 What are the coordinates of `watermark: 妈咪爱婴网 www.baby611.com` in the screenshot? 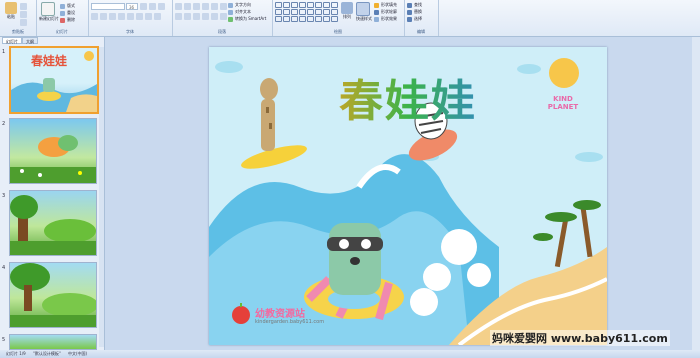 It's located at (580, 338).